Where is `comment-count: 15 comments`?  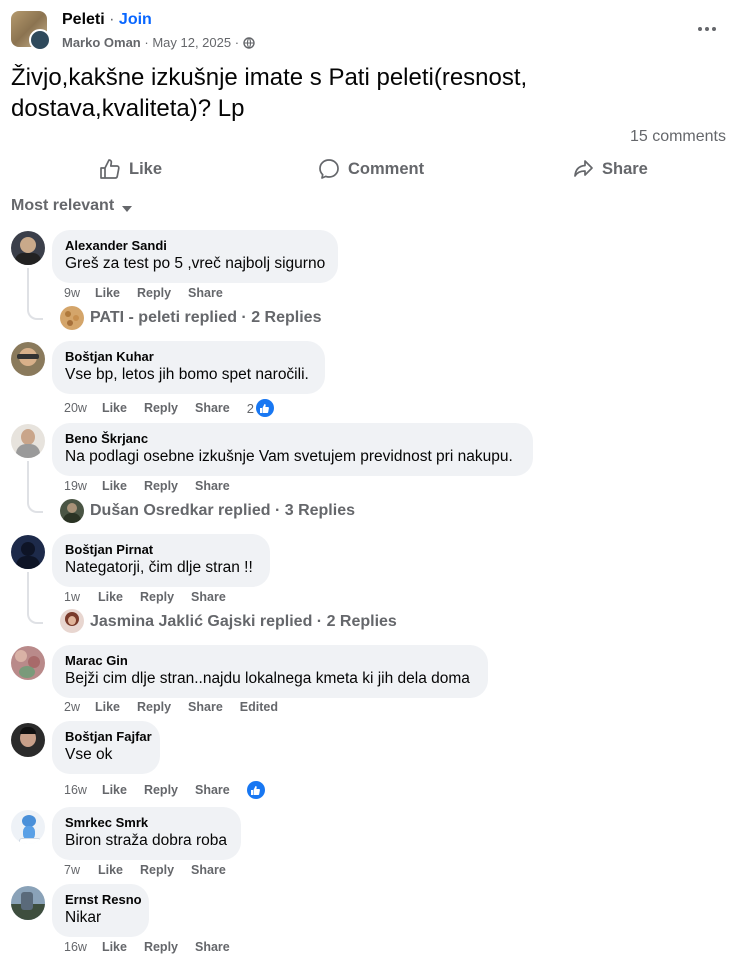
comment-count: 15 comments is located at coordinates (678, 137).